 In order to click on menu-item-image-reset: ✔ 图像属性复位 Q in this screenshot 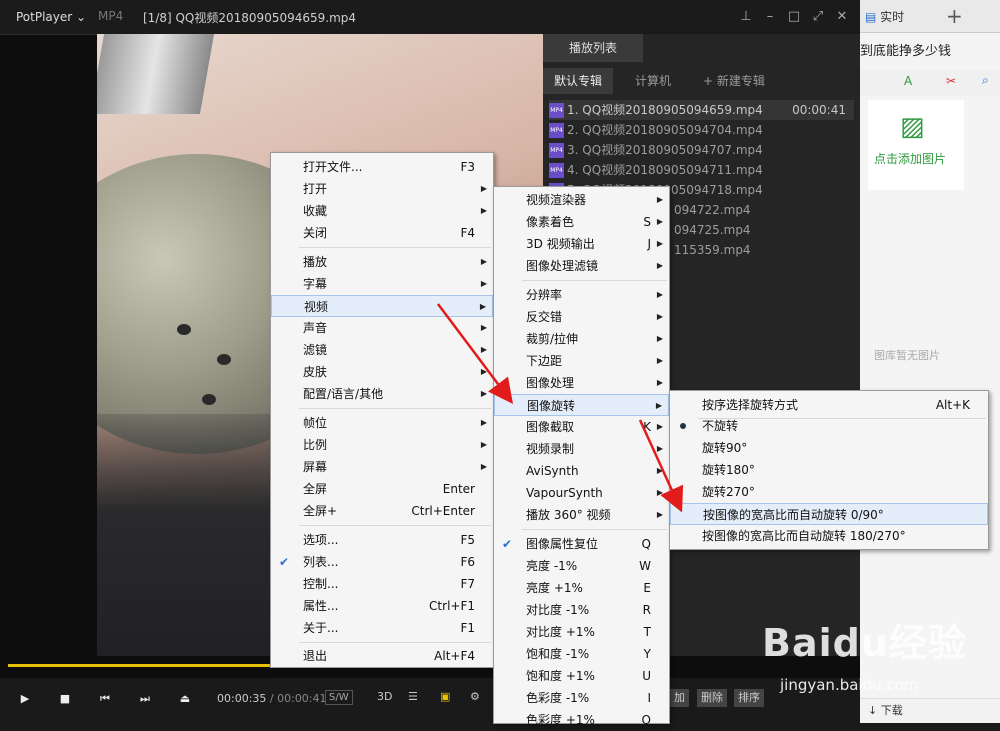, I will do `click(581, 544)`.